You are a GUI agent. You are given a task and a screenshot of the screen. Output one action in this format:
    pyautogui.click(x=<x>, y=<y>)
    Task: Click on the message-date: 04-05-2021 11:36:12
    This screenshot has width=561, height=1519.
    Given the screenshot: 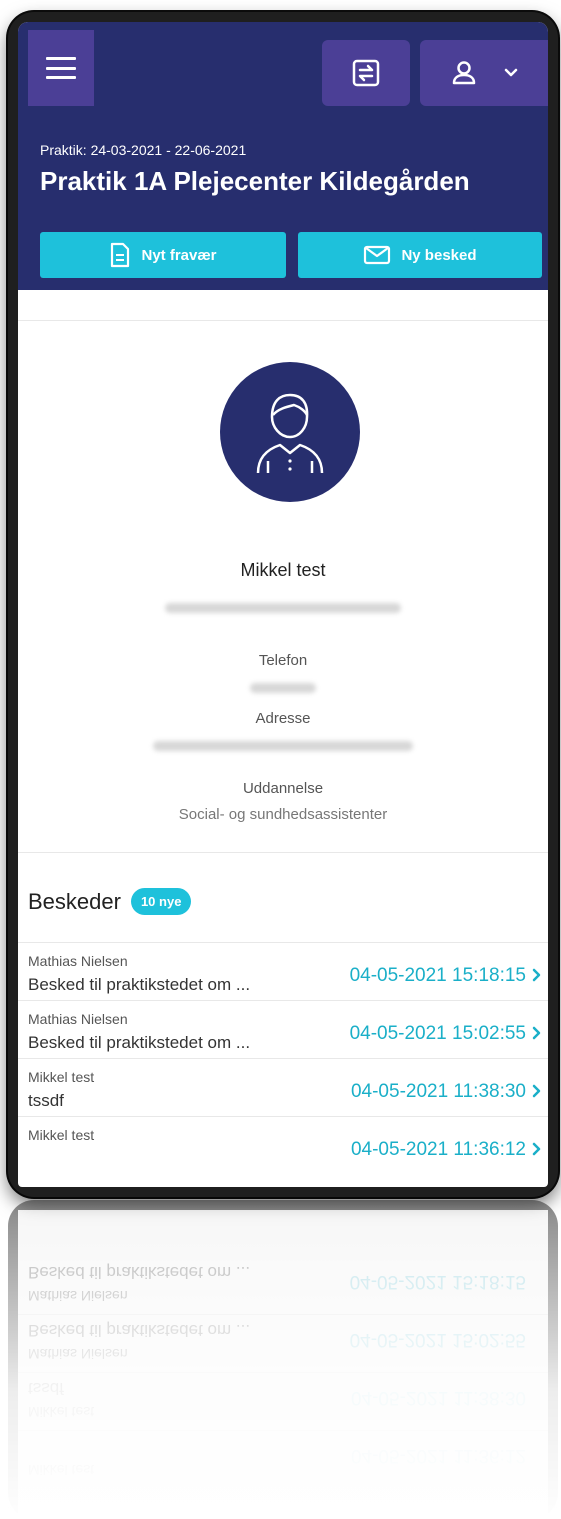 What is the action you would take?
    pyautogui.click(x=438, y=1149)
    